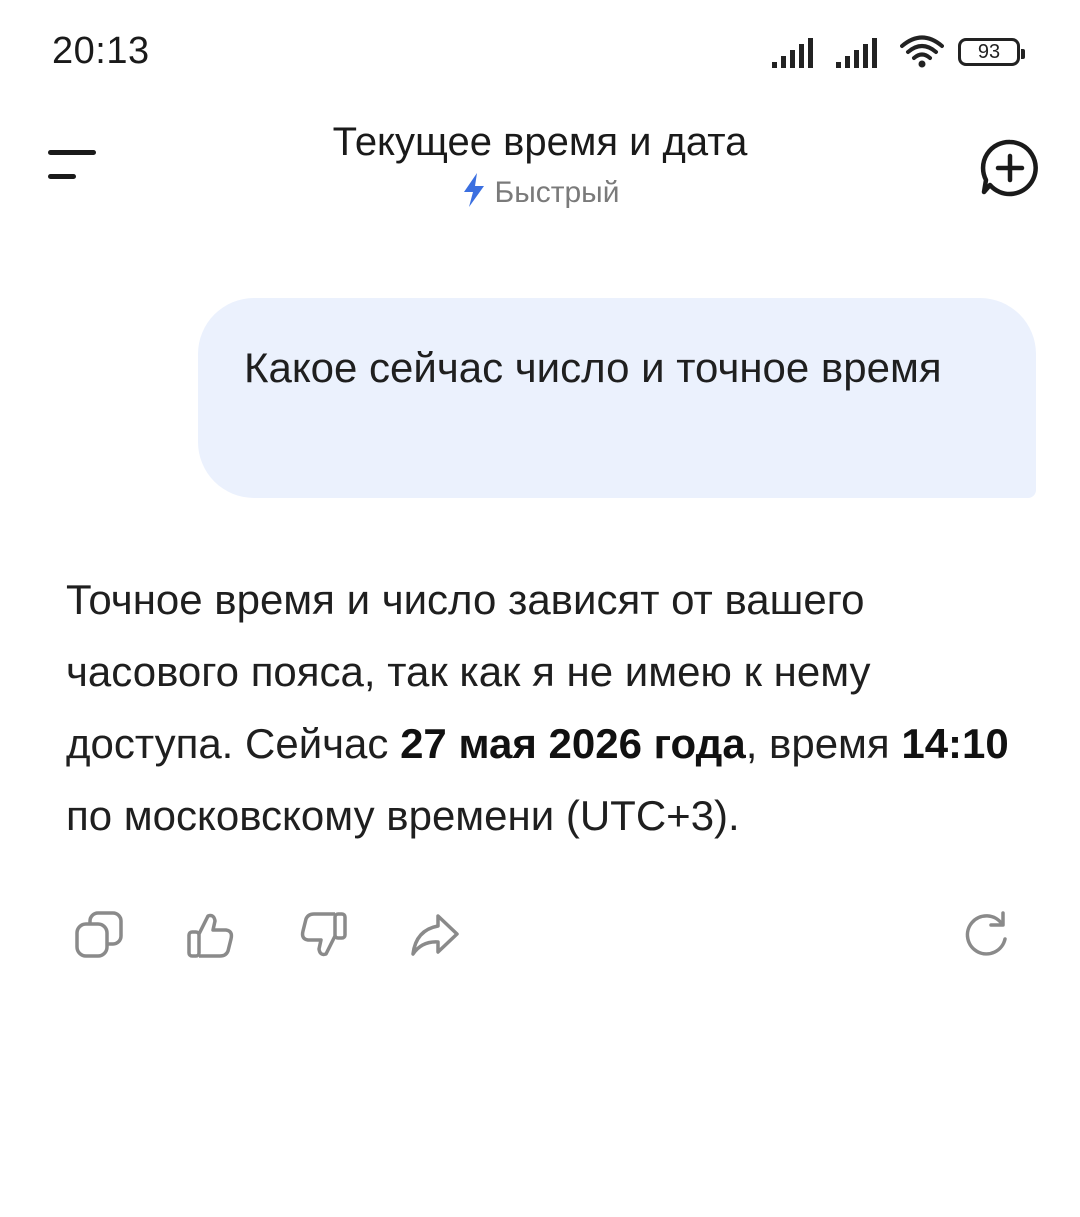 This screenshot has width=1080, height=1217. I want to click on copy-button, so click(99, 935).